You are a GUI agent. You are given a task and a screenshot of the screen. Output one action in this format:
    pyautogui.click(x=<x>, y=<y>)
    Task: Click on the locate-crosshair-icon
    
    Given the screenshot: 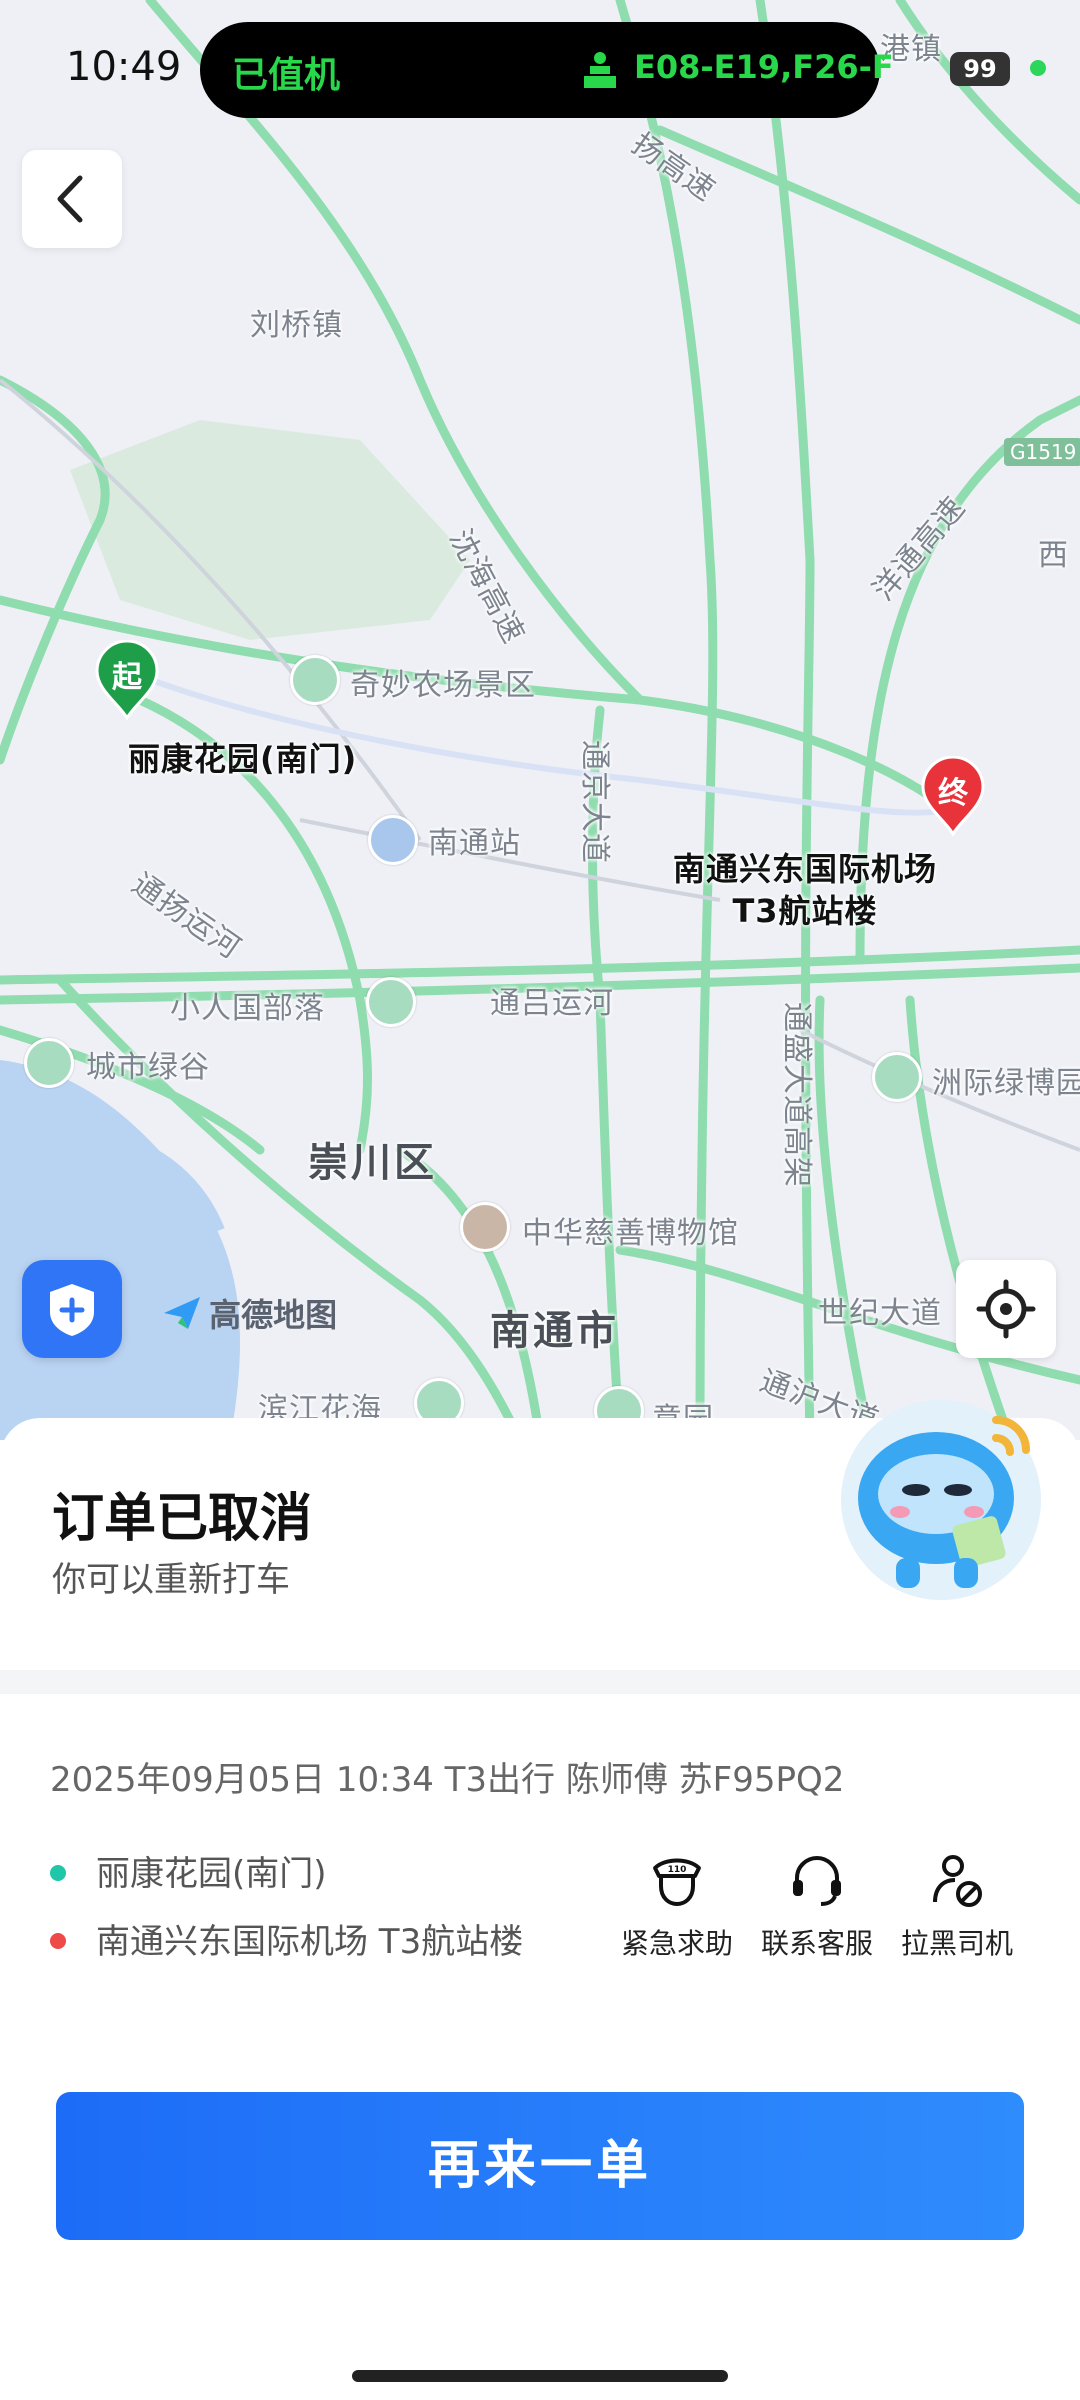 What is the action you would take?
    pyautogui.click(x=1006, y=1309)
    